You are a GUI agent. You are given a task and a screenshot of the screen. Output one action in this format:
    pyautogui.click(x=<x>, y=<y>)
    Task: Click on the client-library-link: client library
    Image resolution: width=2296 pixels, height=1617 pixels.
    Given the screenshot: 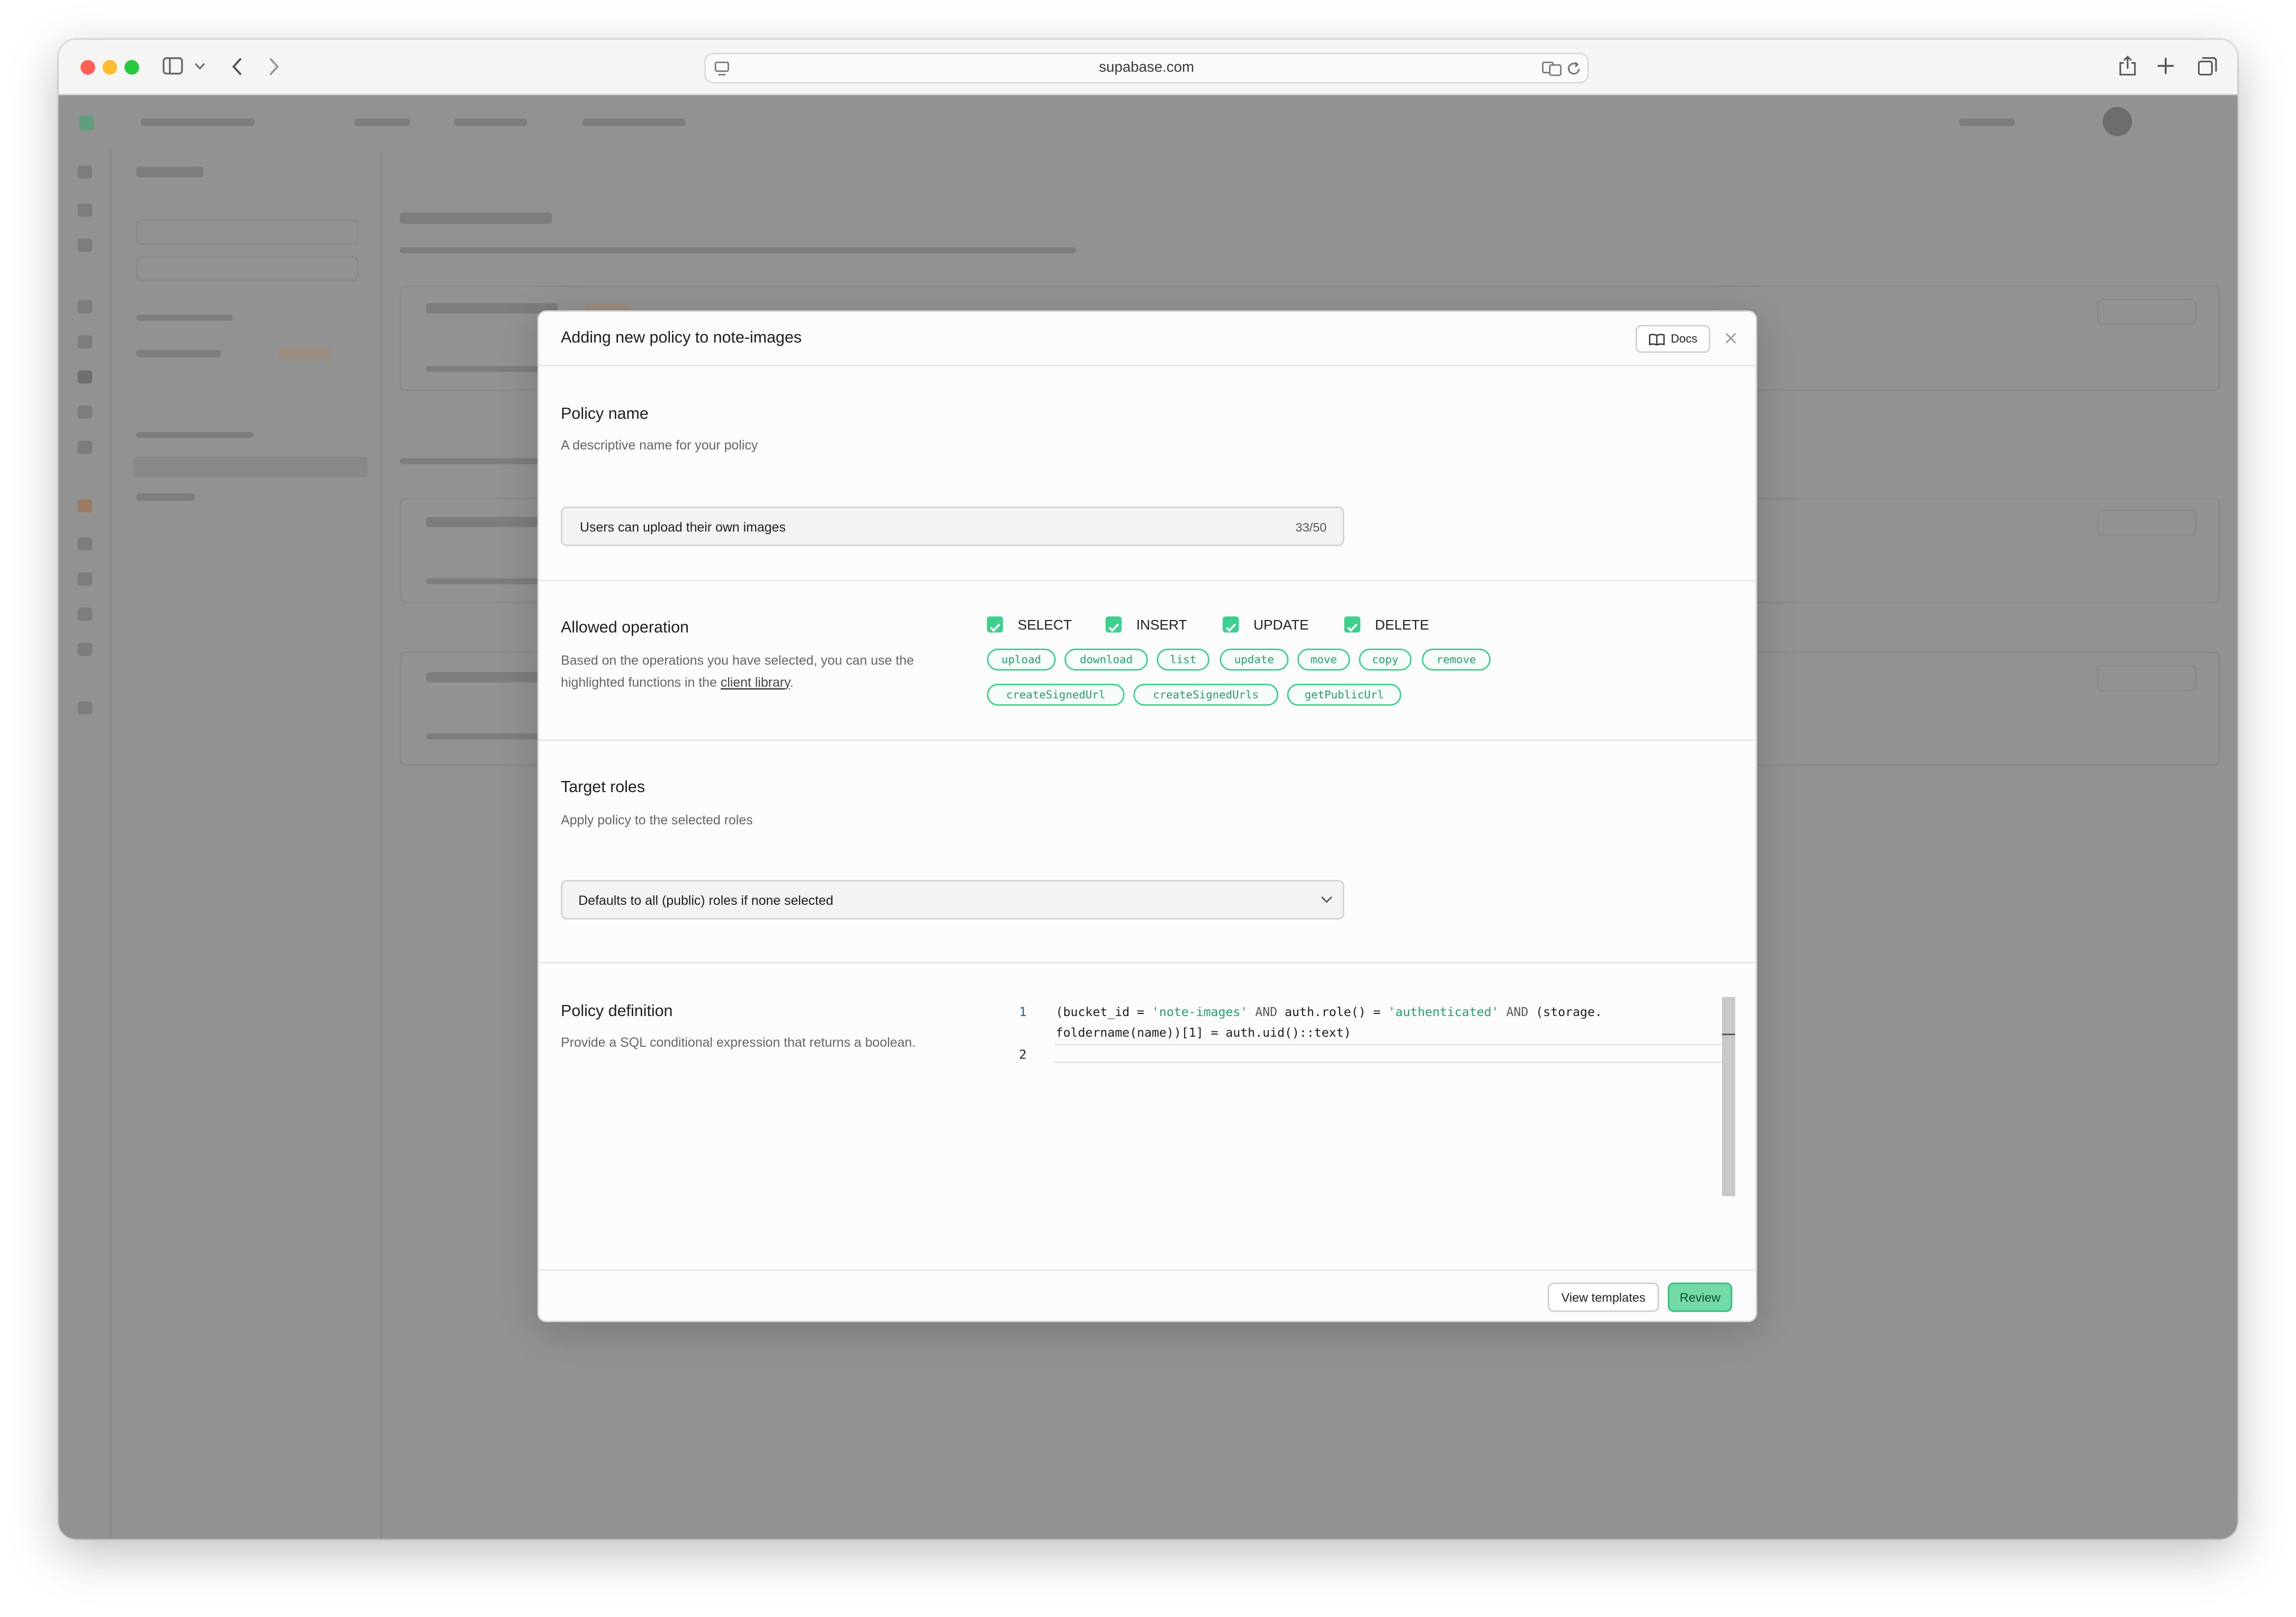 What is the action you would take?
    pyautogui.click(x=756, y=681)
    